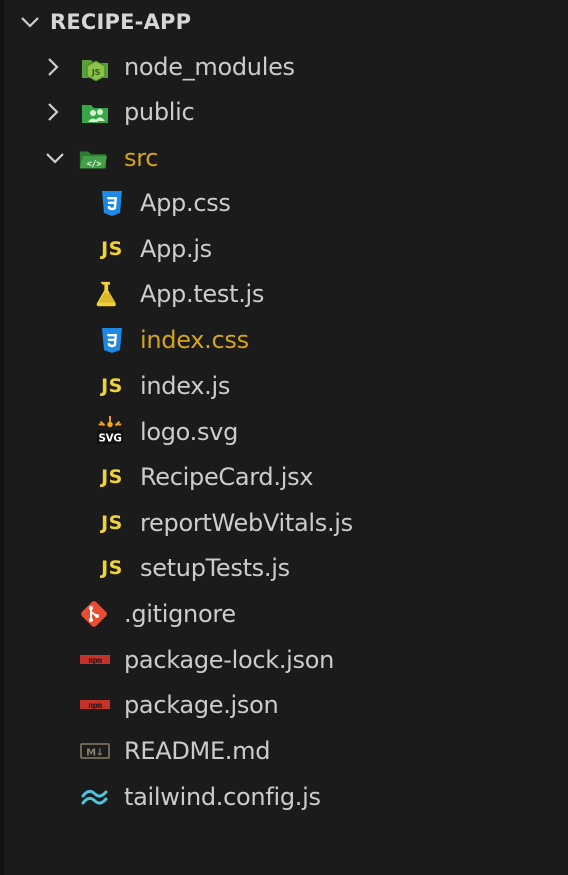 The height and width of the screenshot is (875, 568). I want to click on tree-item-package-json: npm package.json, so click(284, 705).